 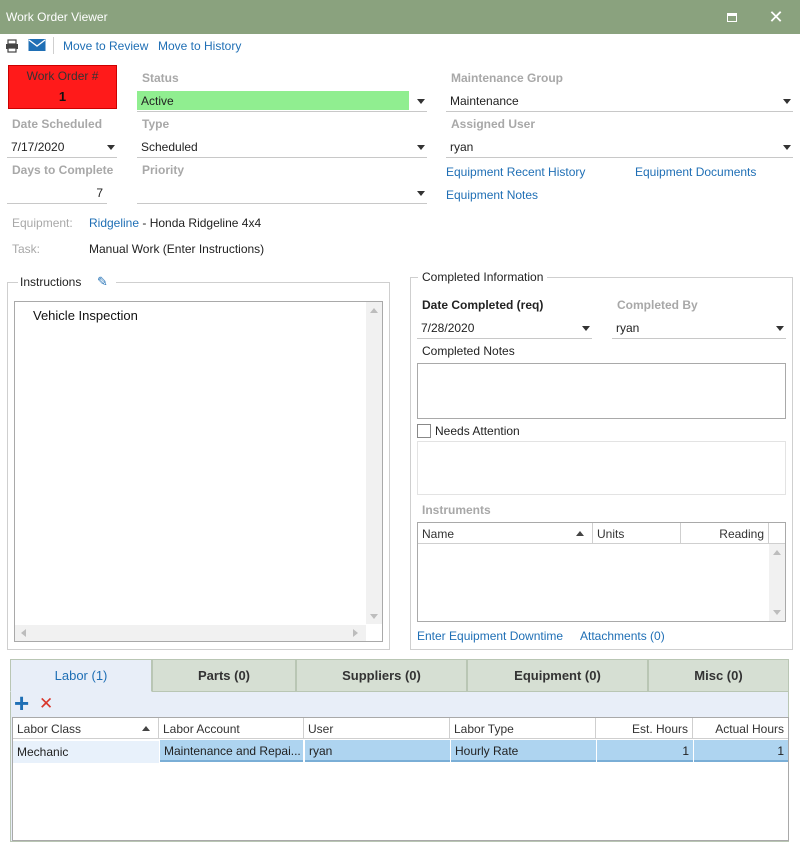 What do you see at coordinates (777, 582) in the screenshot?
I see `instruments-vertical-scrollbar` at bounding box center [777, 582].